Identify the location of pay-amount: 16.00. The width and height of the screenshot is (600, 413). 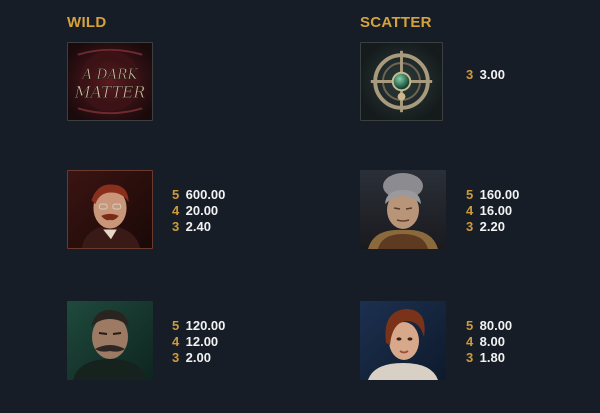
(496, 210).